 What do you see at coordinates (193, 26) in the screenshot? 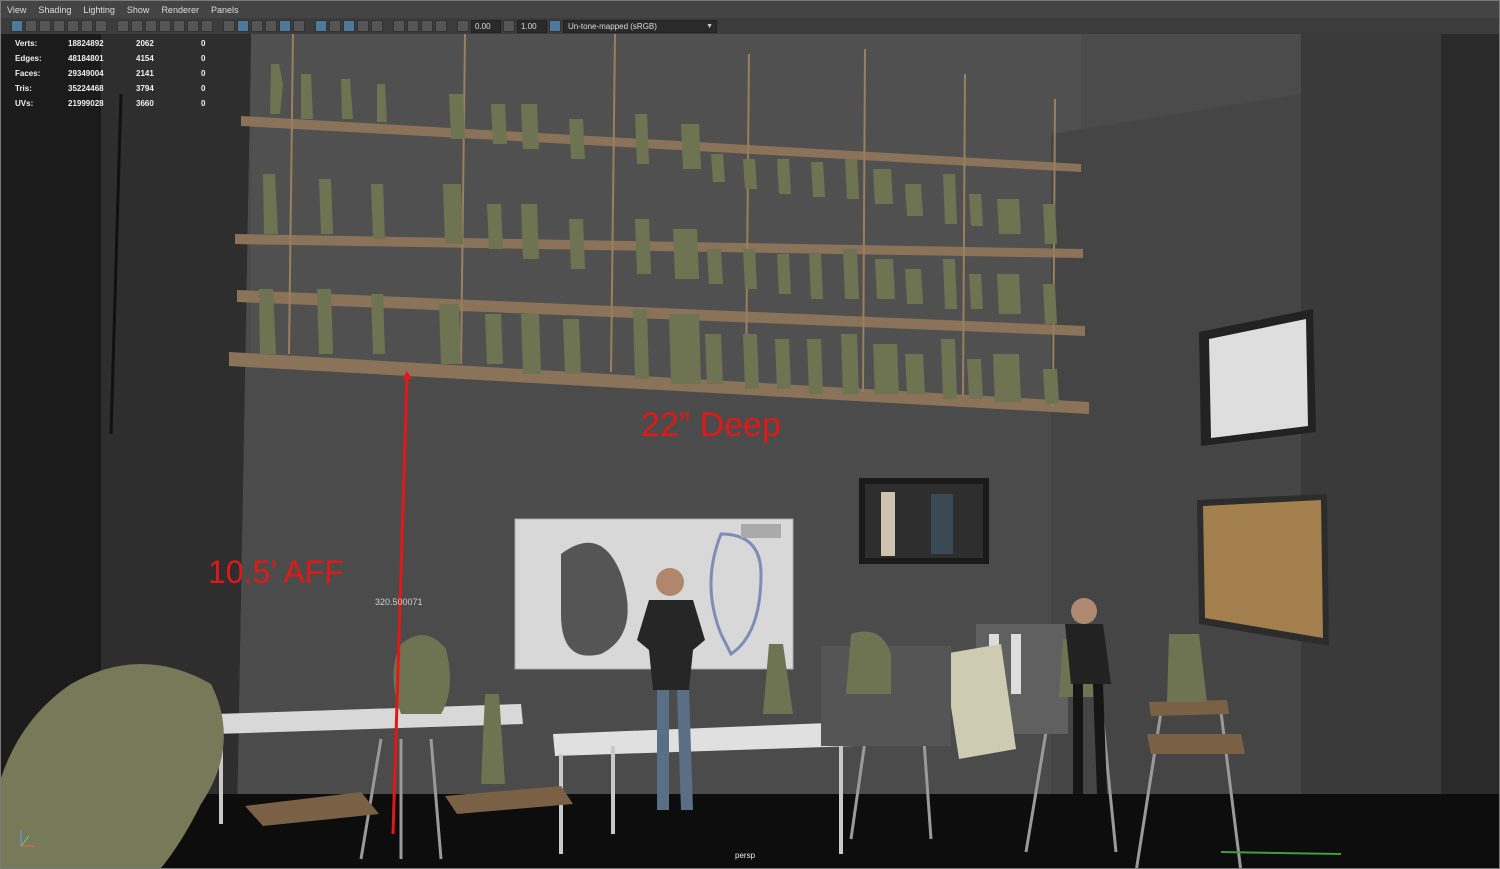
I see `safe-action-icon` at bounding box center [193, 26].